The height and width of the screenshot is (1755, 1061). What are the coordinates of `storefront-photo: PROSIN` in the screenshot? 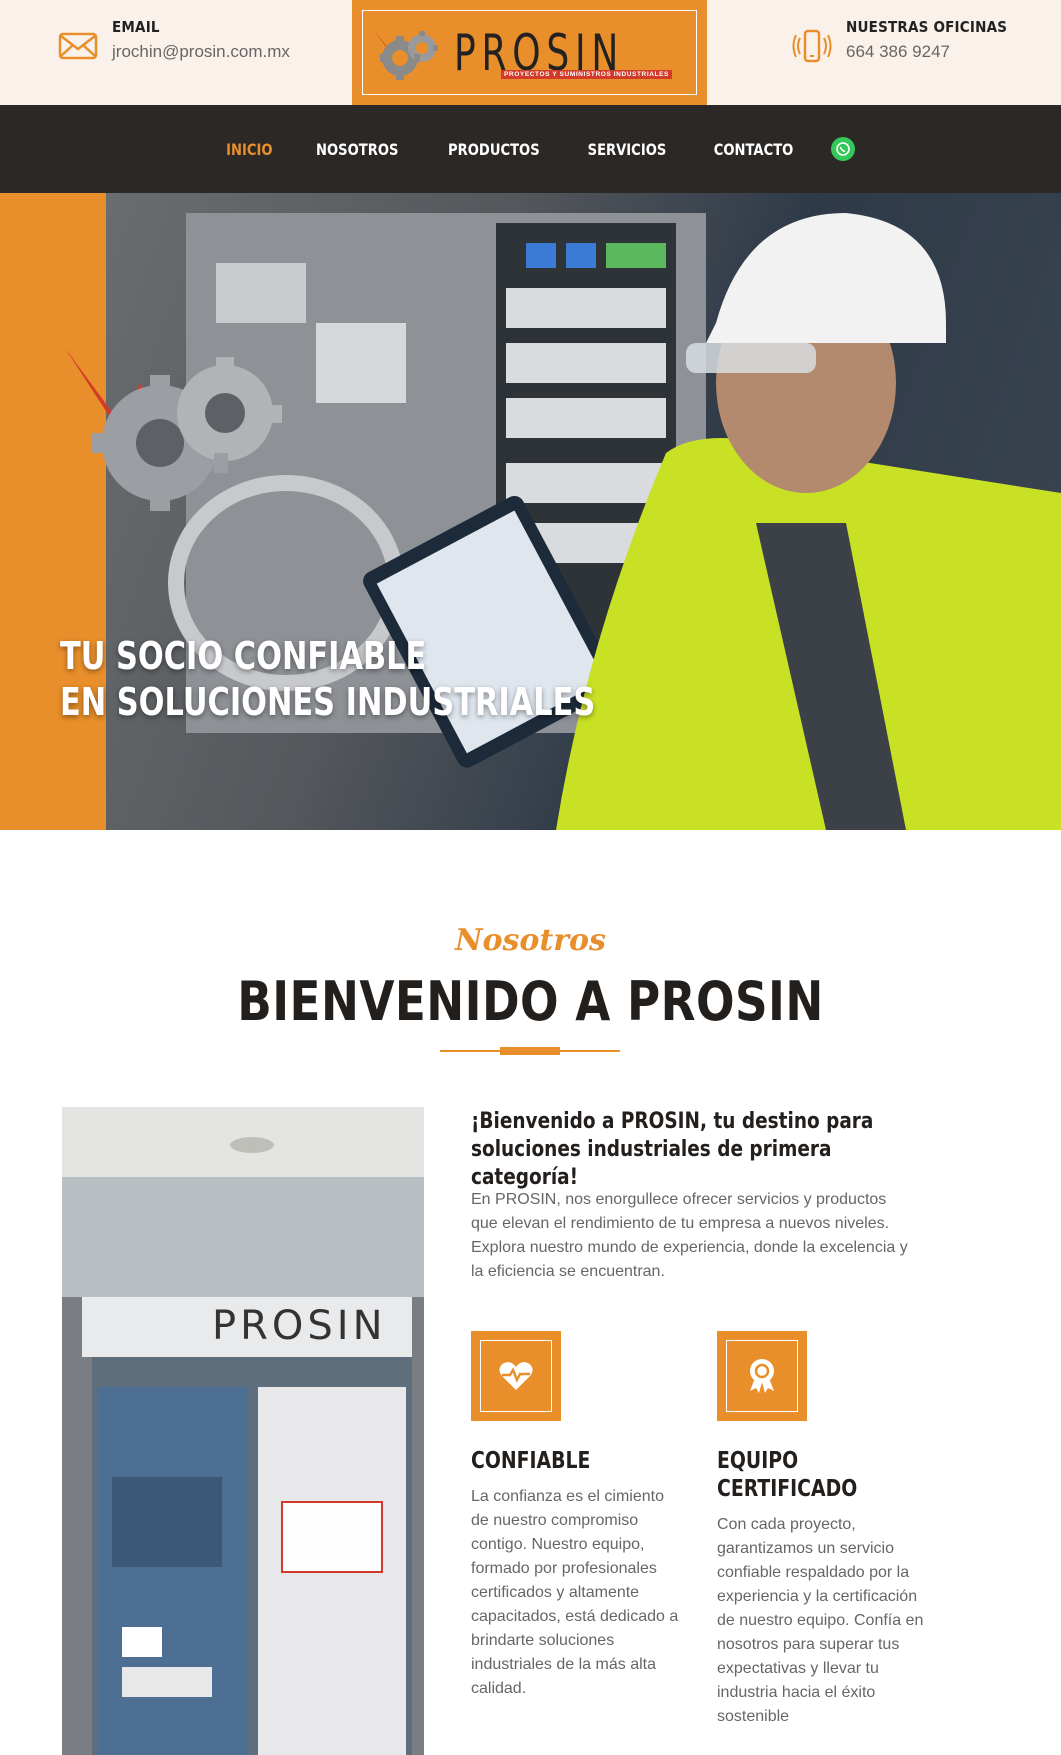 It's located at (243, 1431).